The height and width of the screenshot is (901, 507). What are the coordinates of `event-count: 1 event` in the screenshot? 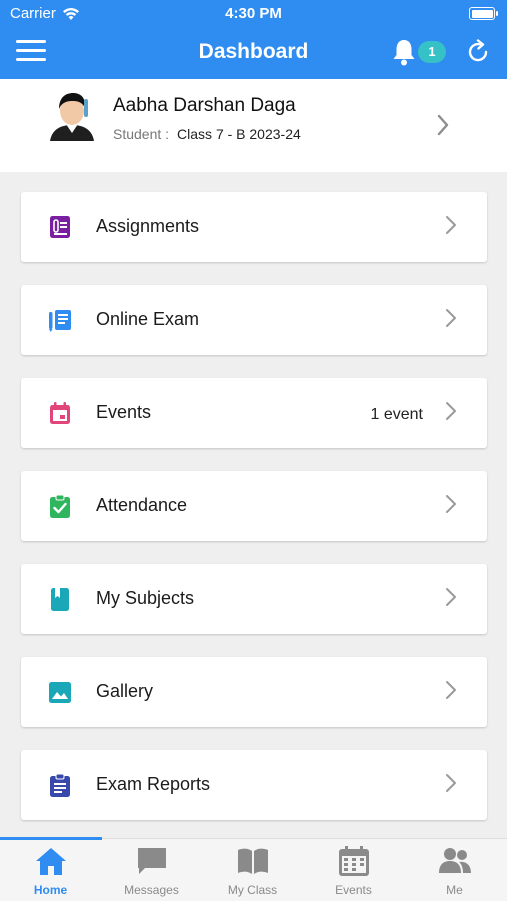 It's located at (396, 414).